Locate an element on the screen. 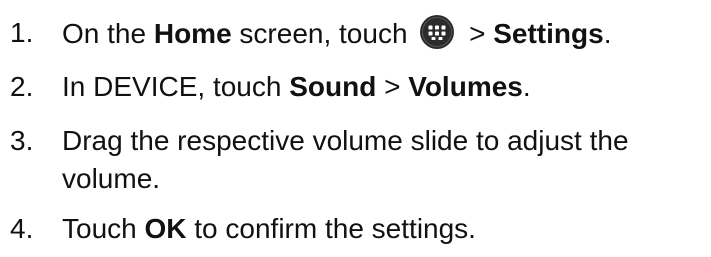 This screenshot has width=711, height=257. step-text: Touch OK to confirm the settings. is located at coordinates (269, 229).